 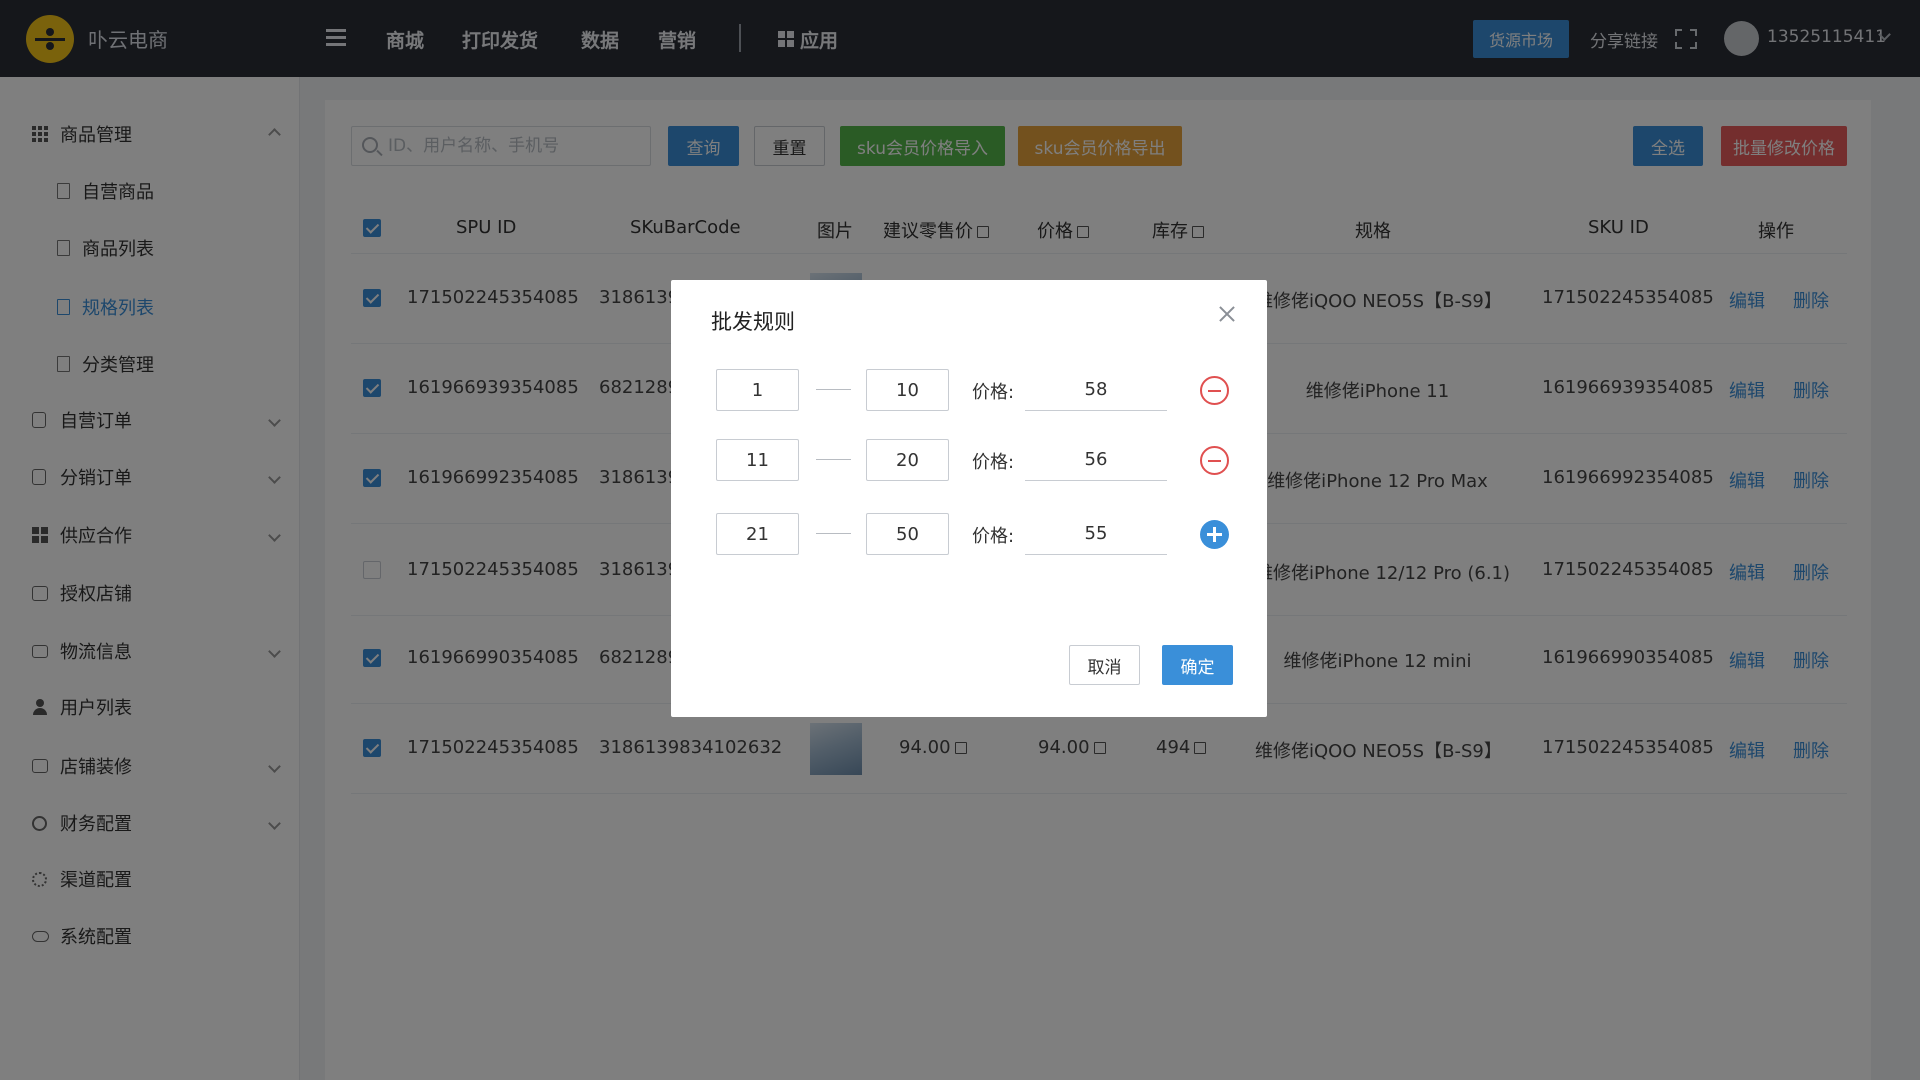 I want to click on dialog-title: 批发规则, so click(x=753, y=322).